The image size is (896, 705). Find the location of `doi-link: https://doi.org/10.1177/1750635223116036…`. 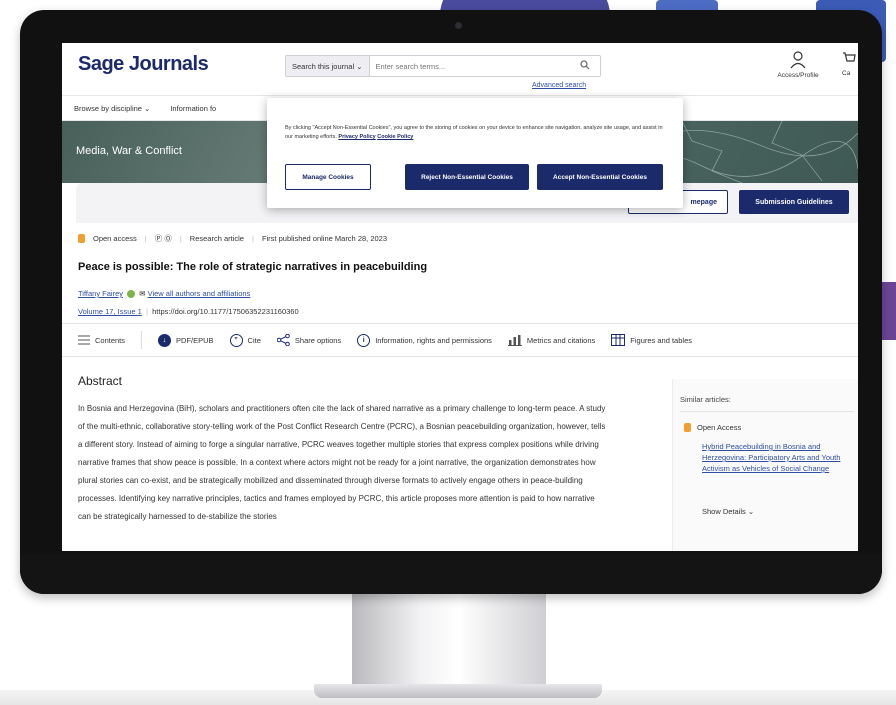

doi-link: https://doi.org/10.1177/1750635223116036… is located at coordinates (225, 311).